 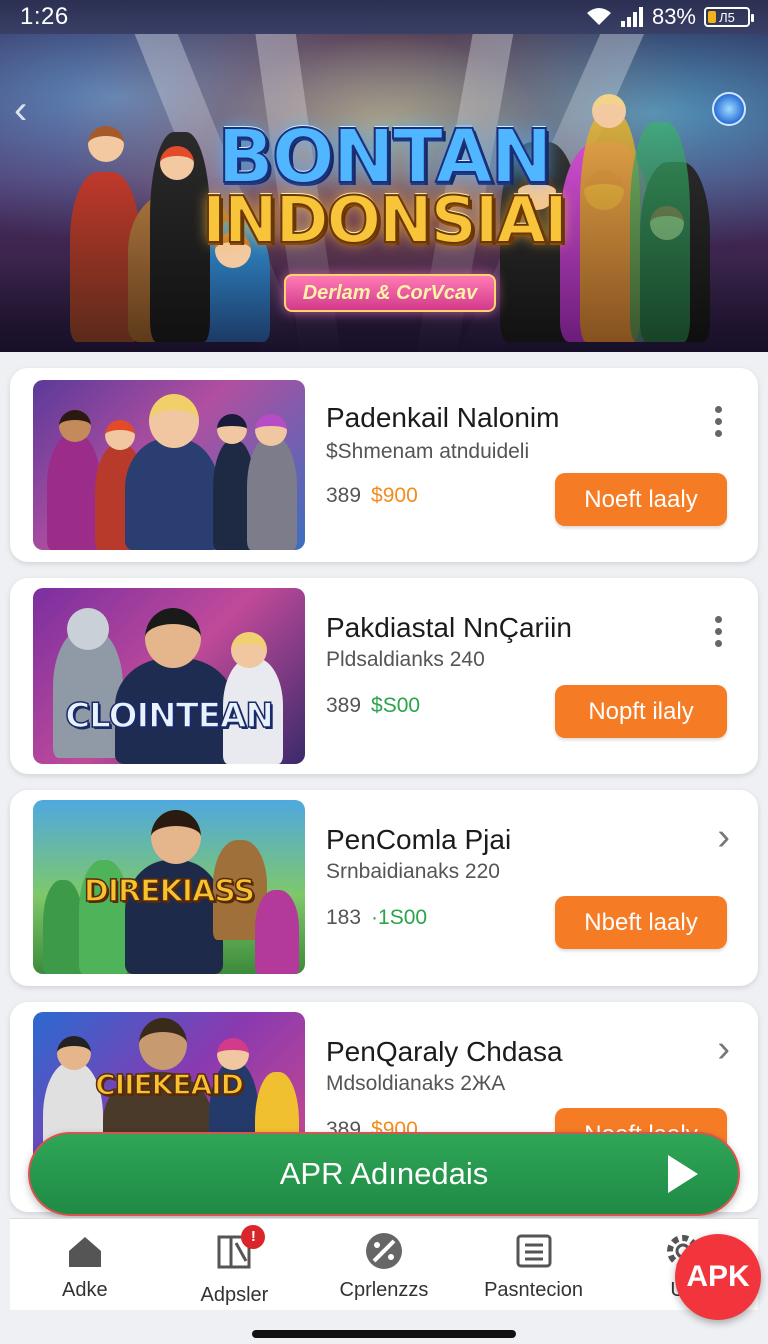 I want to click on nav-label: Adke, so click(x=85, y=1290).